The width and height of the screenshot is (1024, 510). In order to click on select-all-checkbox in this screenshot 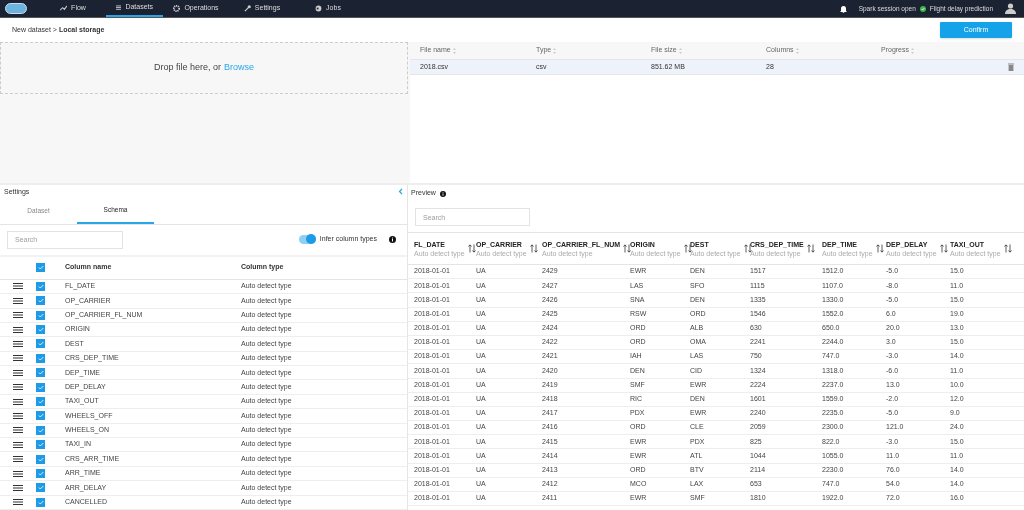, I will do `click(40, 268)`.